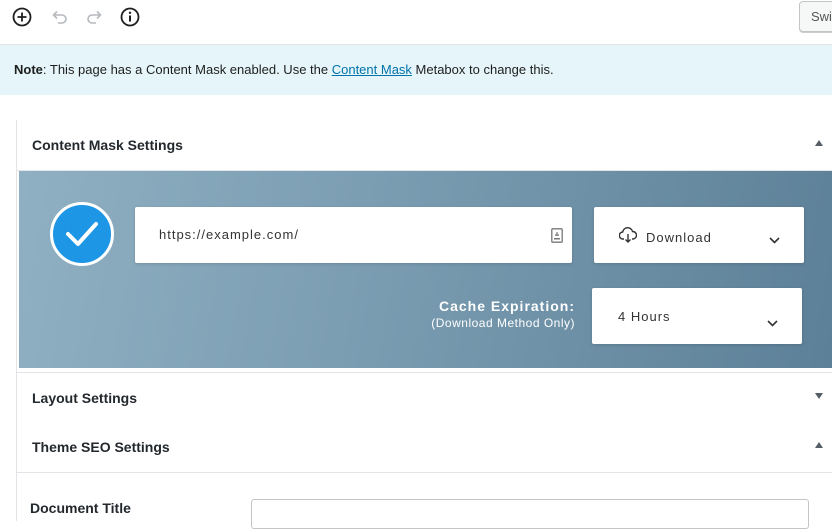 Image resolution: width=832 pixels, height=529 pixels. I want to click on cache-expiration-select: 4 Hours, so click(697, 316).